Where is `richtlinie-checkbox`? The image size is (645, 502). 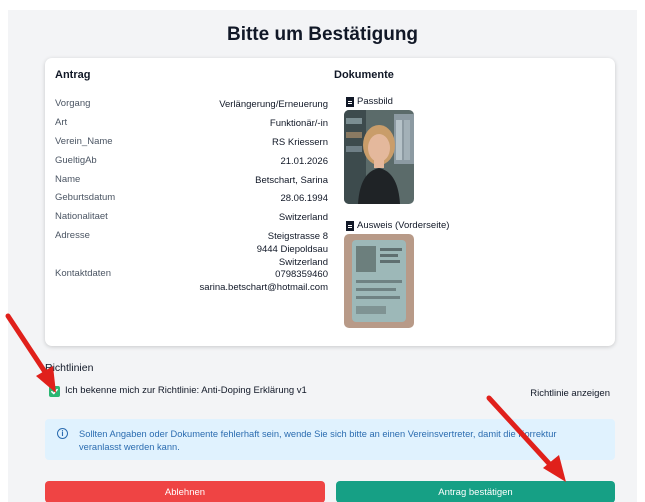
richtlinie-checkbox is located at coordinates (54, 391).